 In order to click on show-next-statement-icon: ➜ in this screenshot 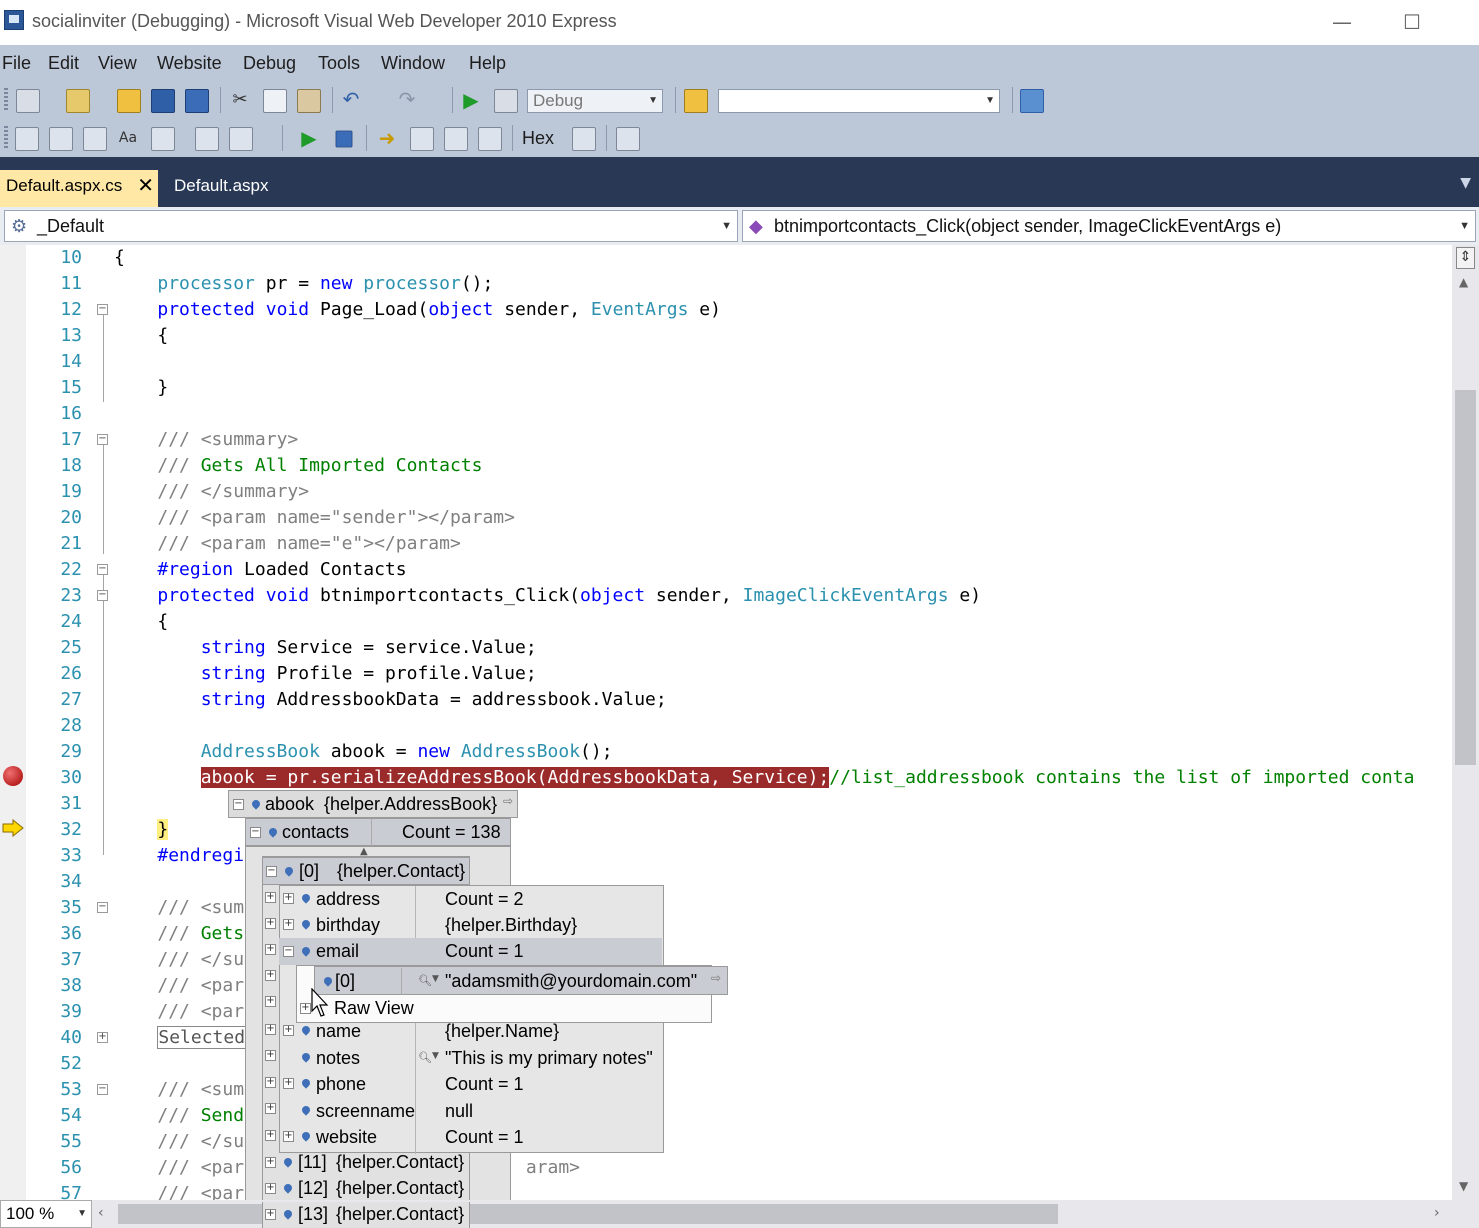, I will do `click(387, 138)`.